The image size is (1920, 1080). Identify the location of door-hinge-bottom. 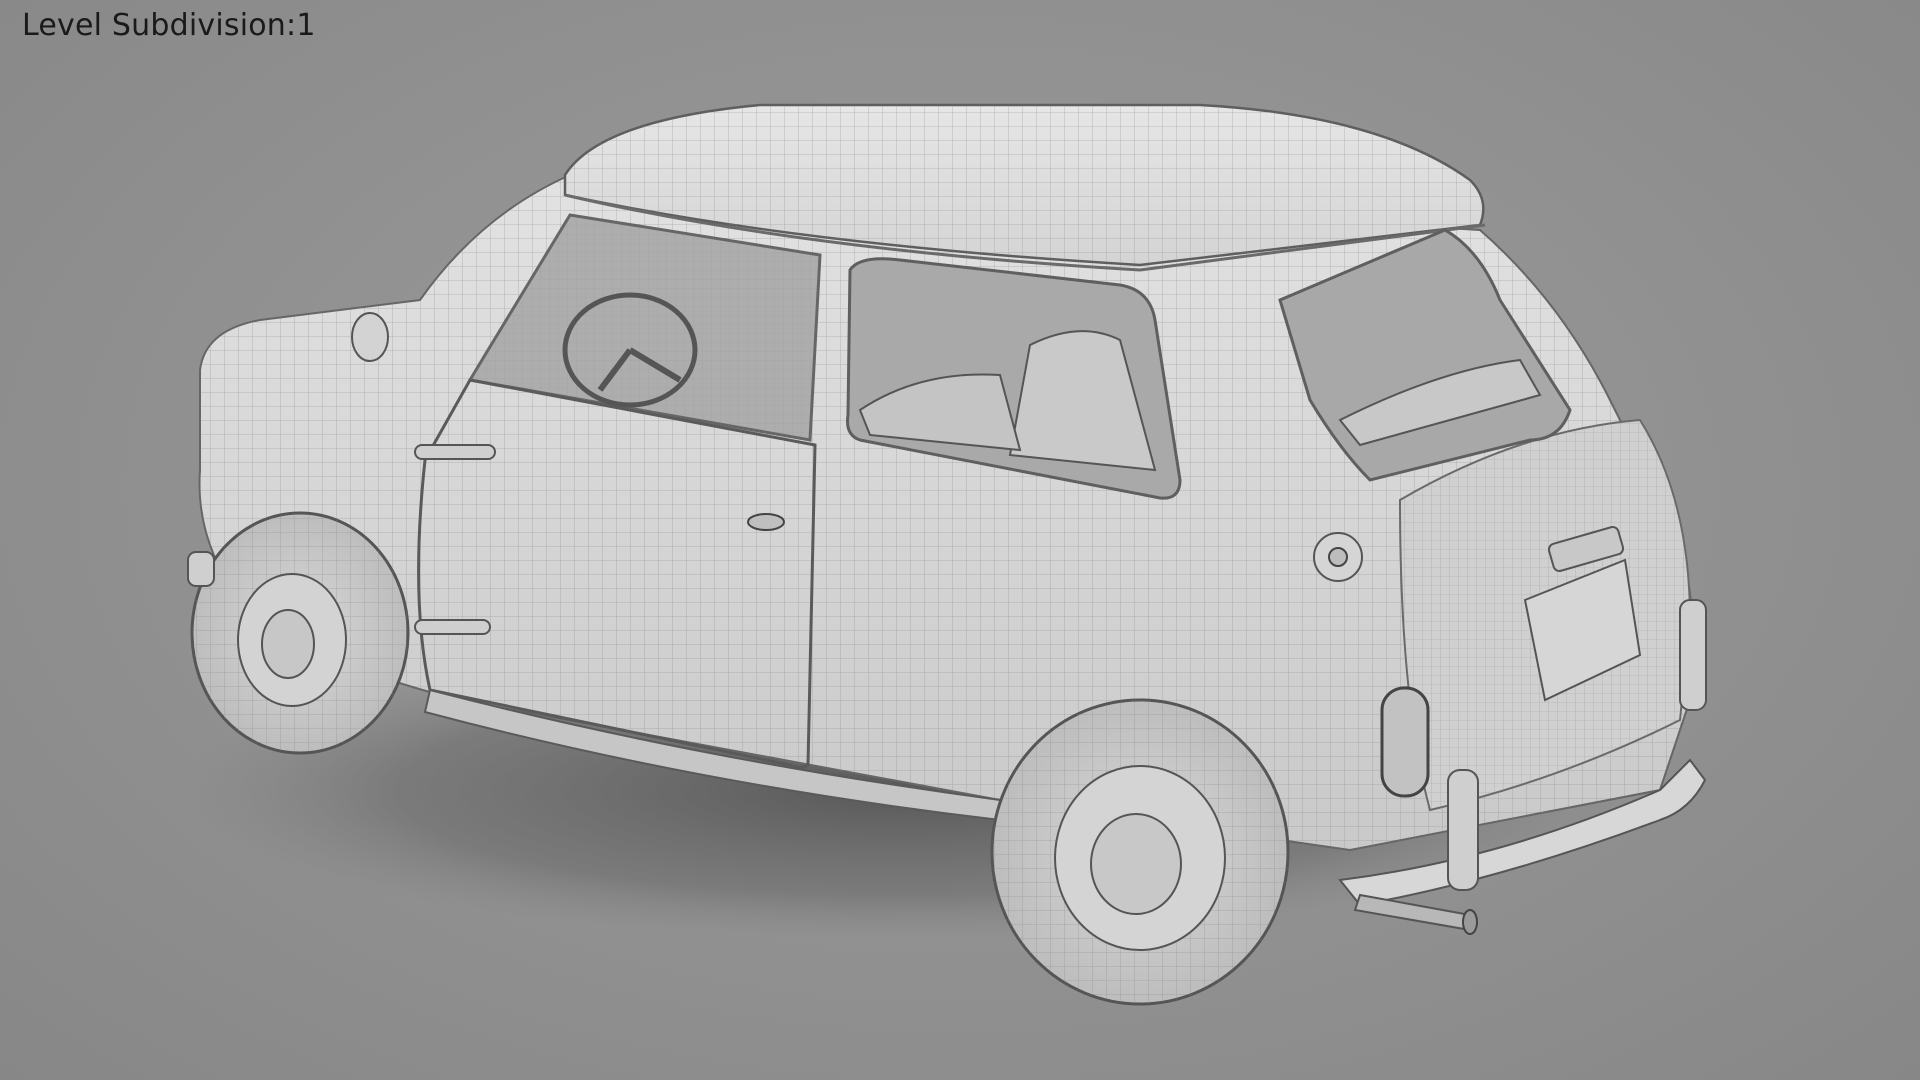
(452, 627).